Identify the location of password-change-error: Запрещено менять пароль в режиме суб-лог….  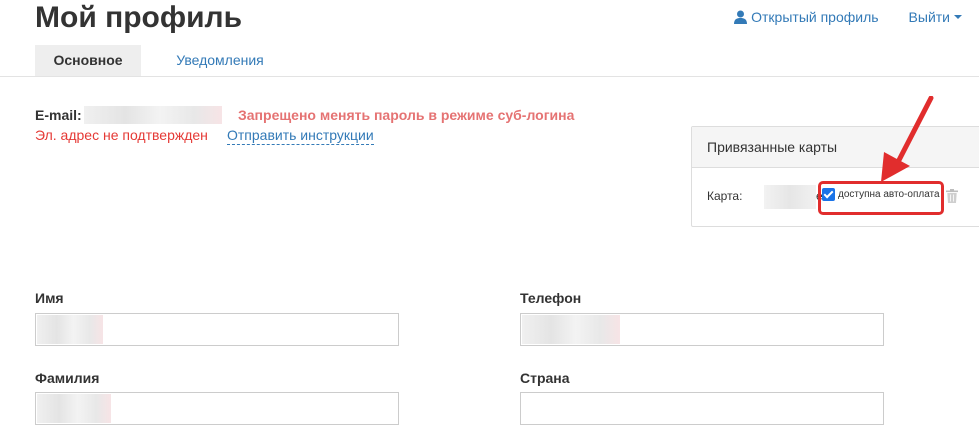
(406, 115).